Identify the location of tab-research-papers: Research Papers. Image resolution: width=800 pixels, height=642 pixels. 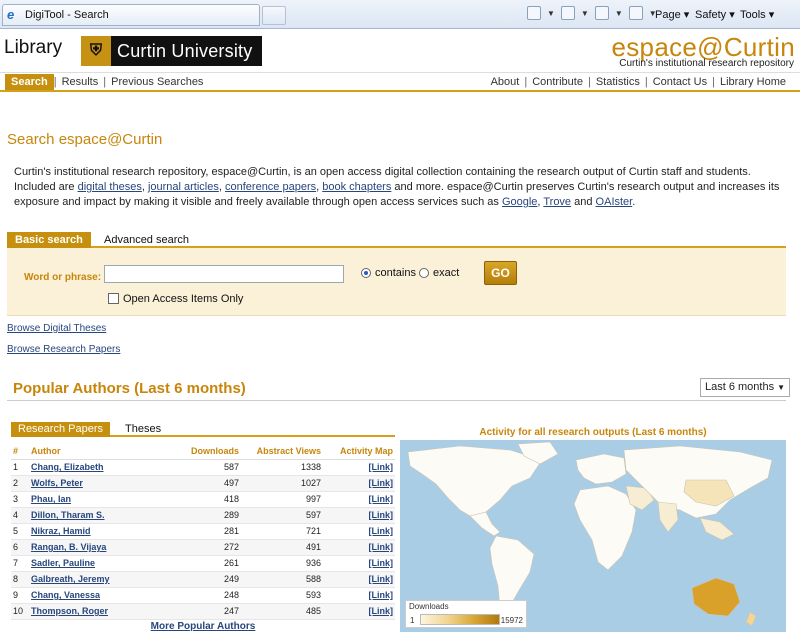
(60, 429).